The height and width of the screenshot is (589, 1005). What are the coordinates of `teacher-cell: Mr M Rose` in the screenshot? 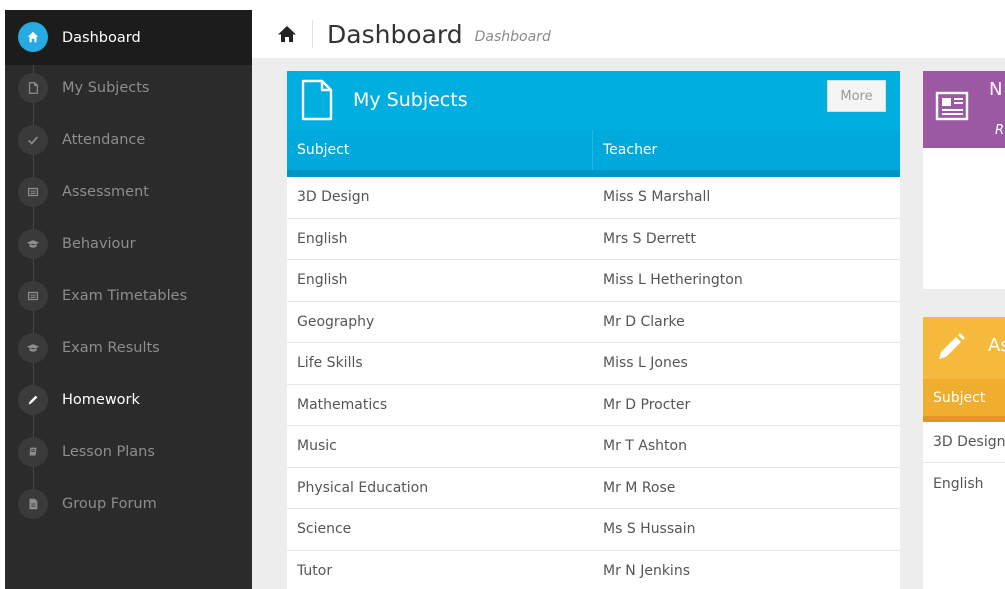 It's located at (639, 487).